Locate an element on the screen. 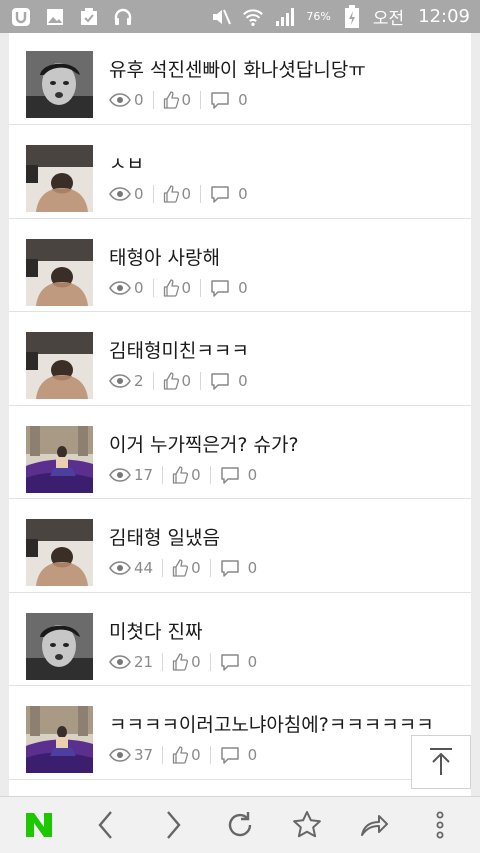  post-list-item: 김태형미친ㅋㅋㅋ 2 0 0 is located at coordinates (240, 359).